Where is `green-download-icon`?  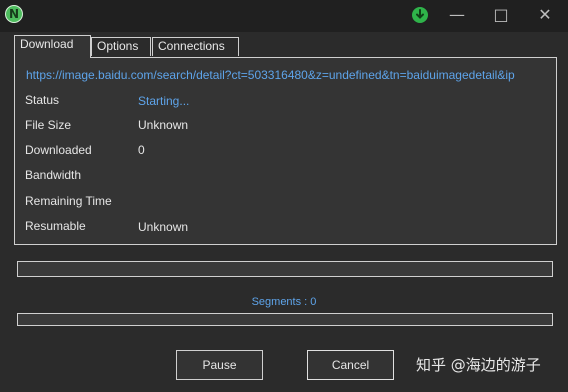
green-download-icon is located at coordinates (420, 15).